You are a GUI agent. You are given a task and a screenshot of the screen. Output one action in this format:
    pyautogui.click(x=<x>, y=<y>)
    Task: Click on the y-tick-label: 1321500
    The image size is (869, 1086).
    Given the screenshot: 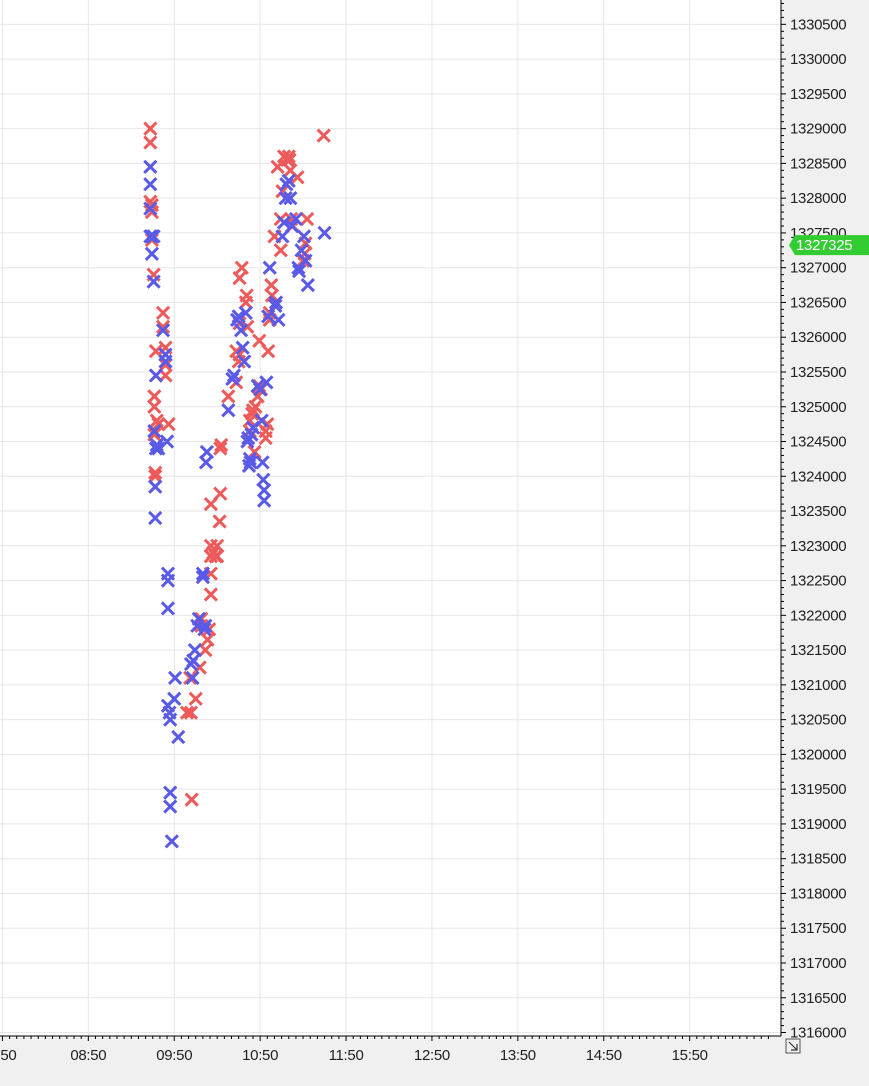 What is the action you would take?
    pyautogui.click(x=818, y=650)
    